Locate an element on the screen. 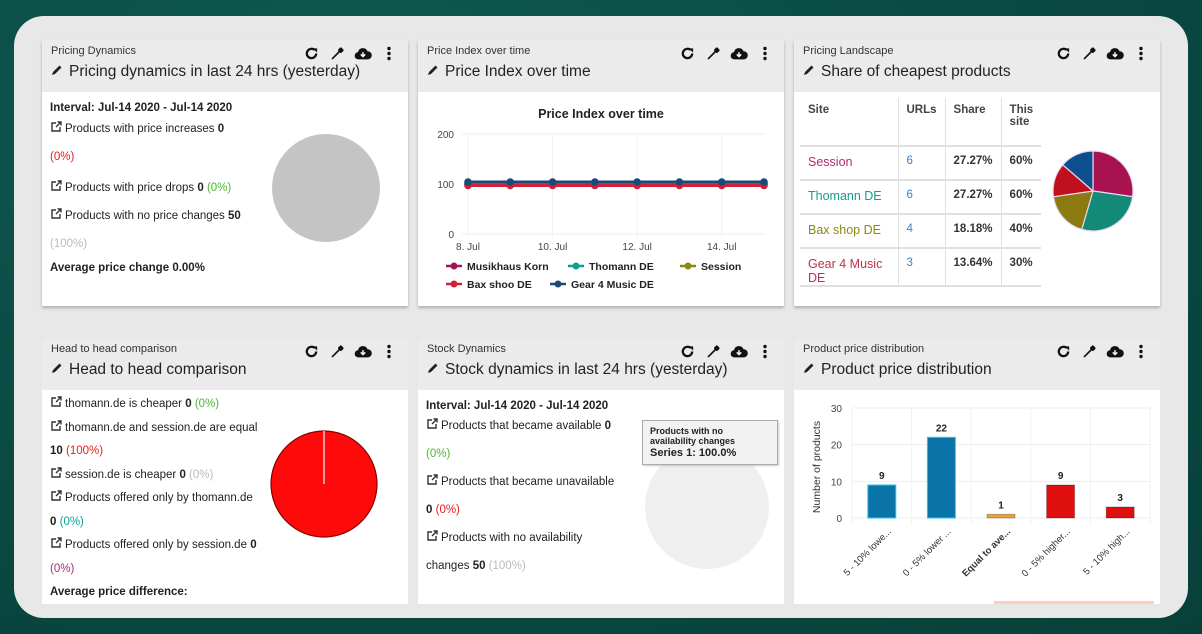  legend-item: Bax shoo DE is located at coordinates (489, 285).